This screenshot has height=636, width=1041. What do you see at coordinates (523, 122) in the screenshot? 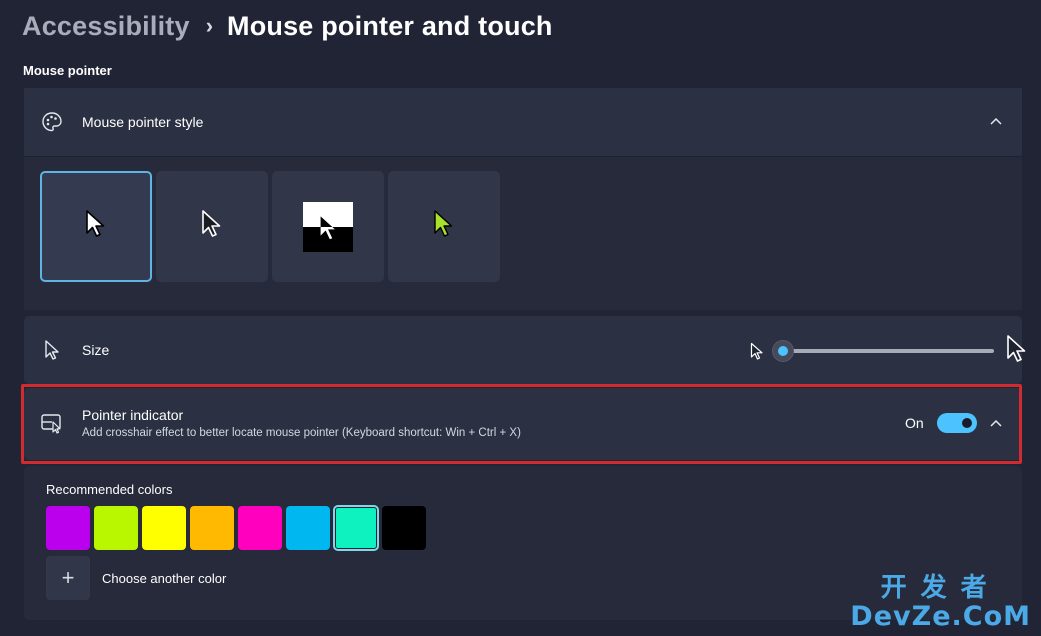
I see `mouse-pointer-style-header: Mouse pointer style` at bounding box center [523, 122].